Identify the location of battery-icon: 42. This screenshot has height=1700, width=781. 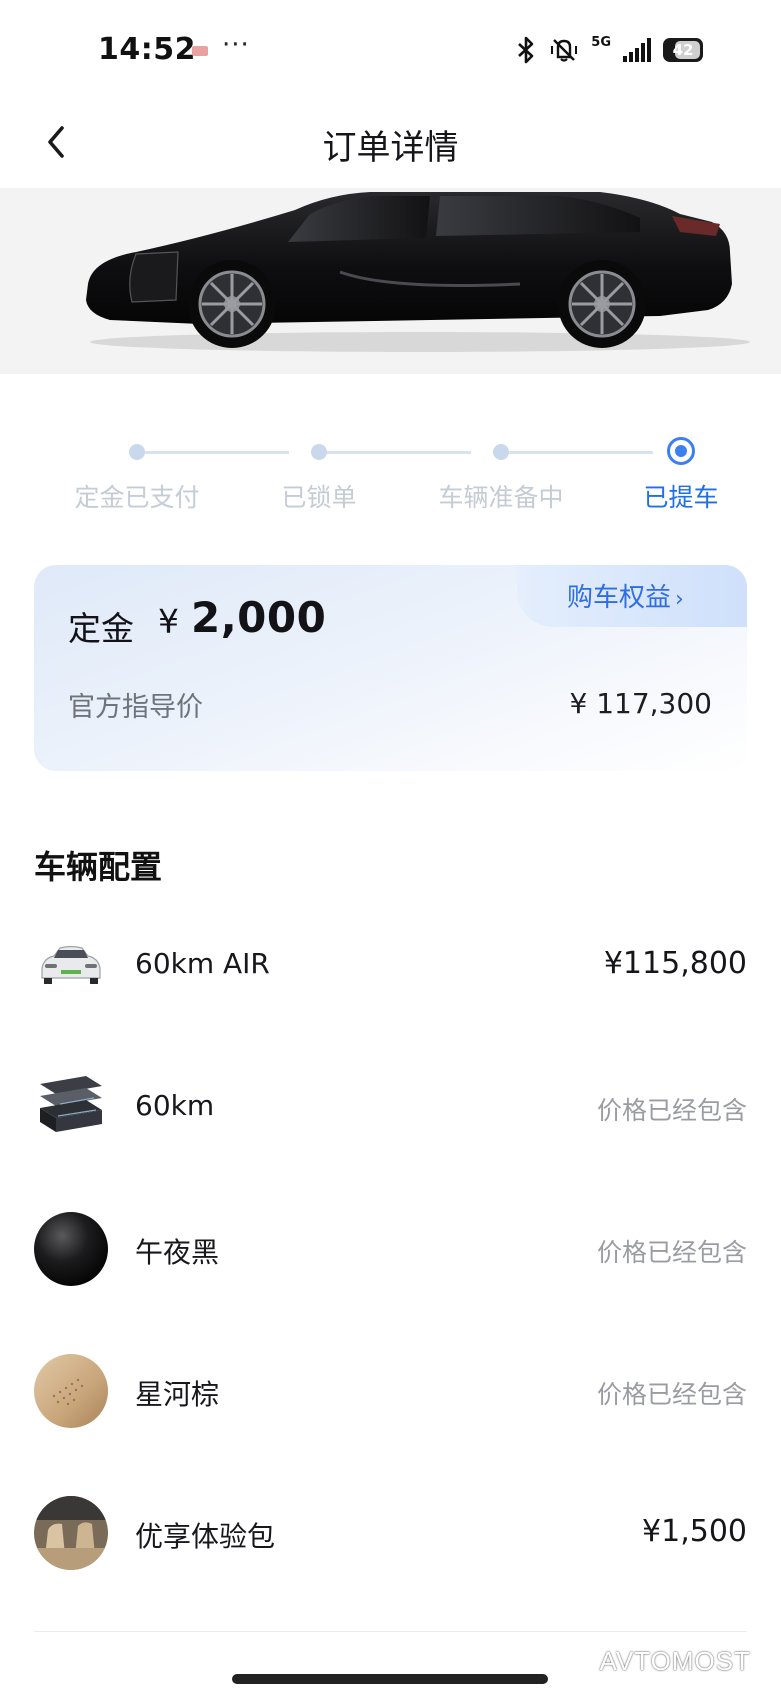
(683, 50).